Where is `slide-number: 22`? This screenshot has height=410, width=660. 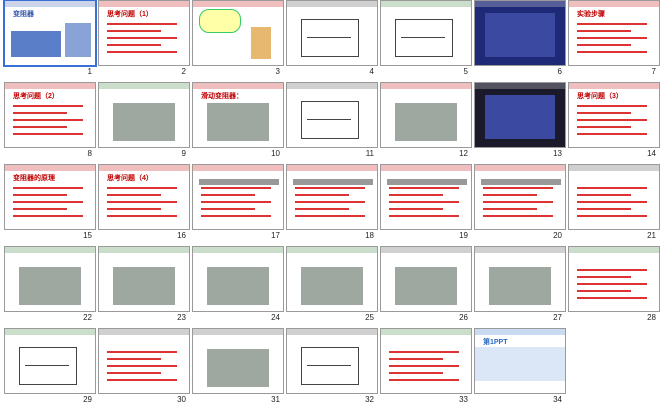
slide-number: 22 is located at coordinates (87, 317).